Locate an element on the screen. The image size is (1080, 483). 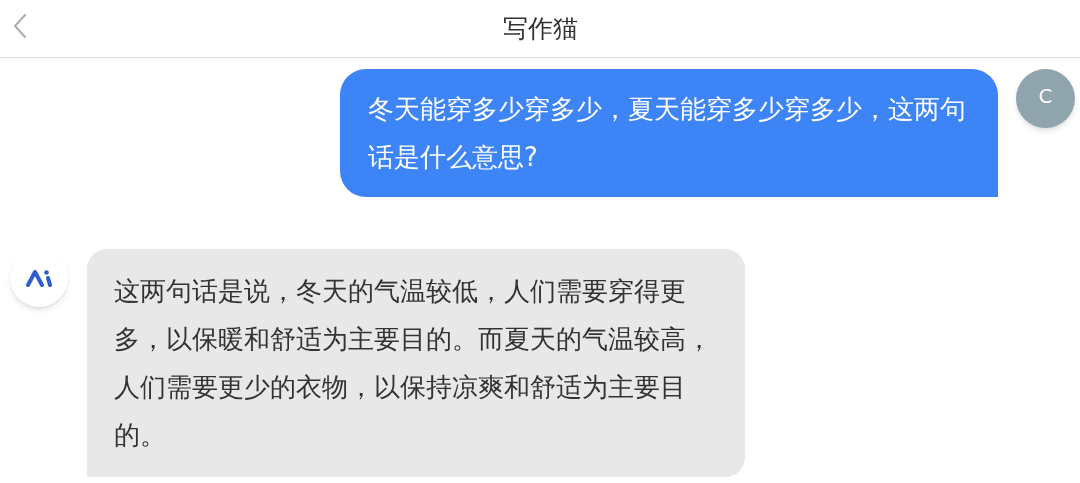
assistant-avatar is located at coordinates (39, 278).